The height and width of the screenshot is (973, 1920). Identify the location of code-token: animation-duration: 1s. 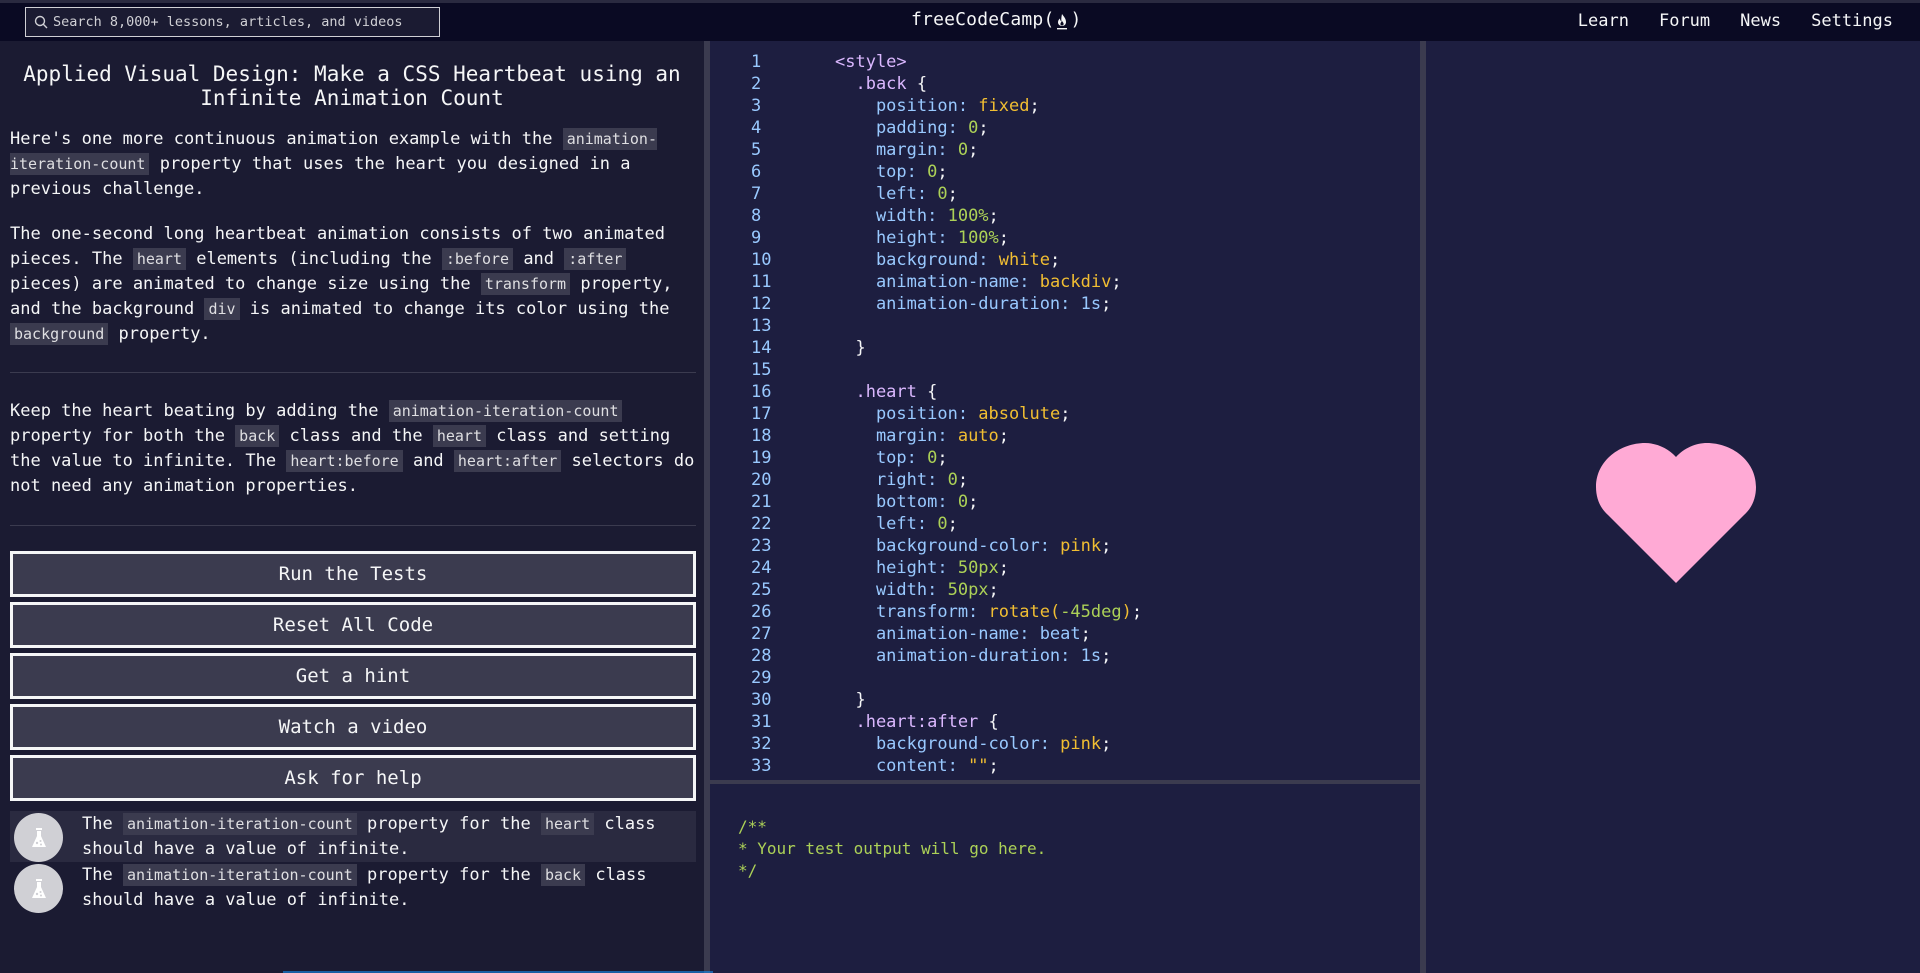
(968, 656).